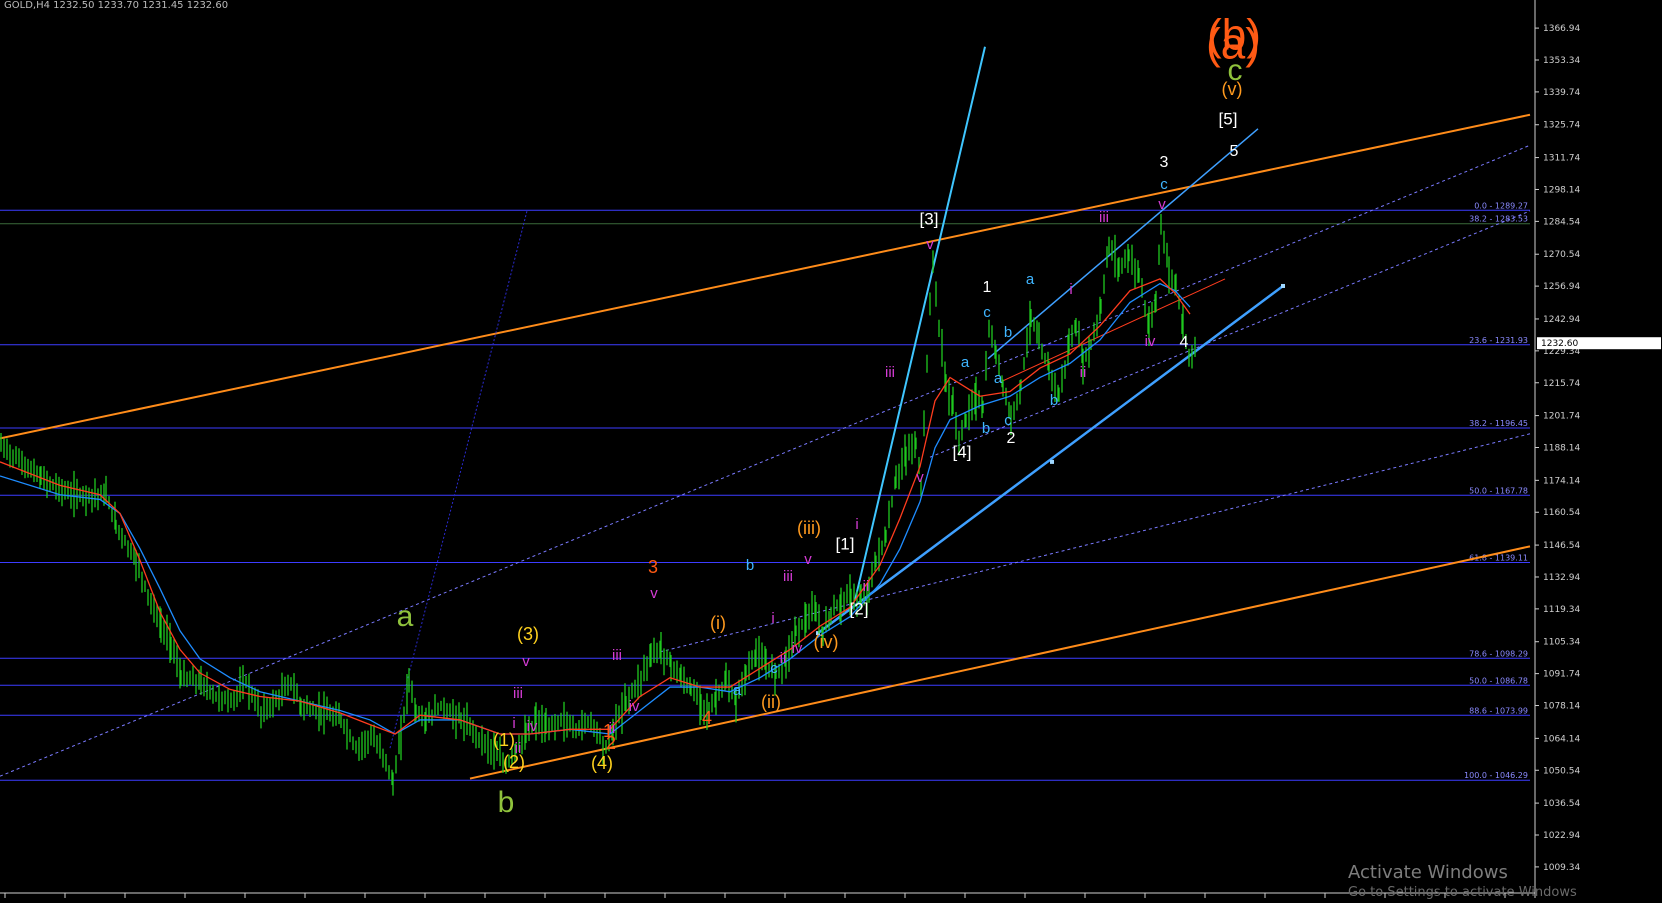 The image size is (1662, 903). Describe the element at coordinates (1501, 205) in the screenshot. I see `fib-level-label: 0.0 - 1289.27` at that location.